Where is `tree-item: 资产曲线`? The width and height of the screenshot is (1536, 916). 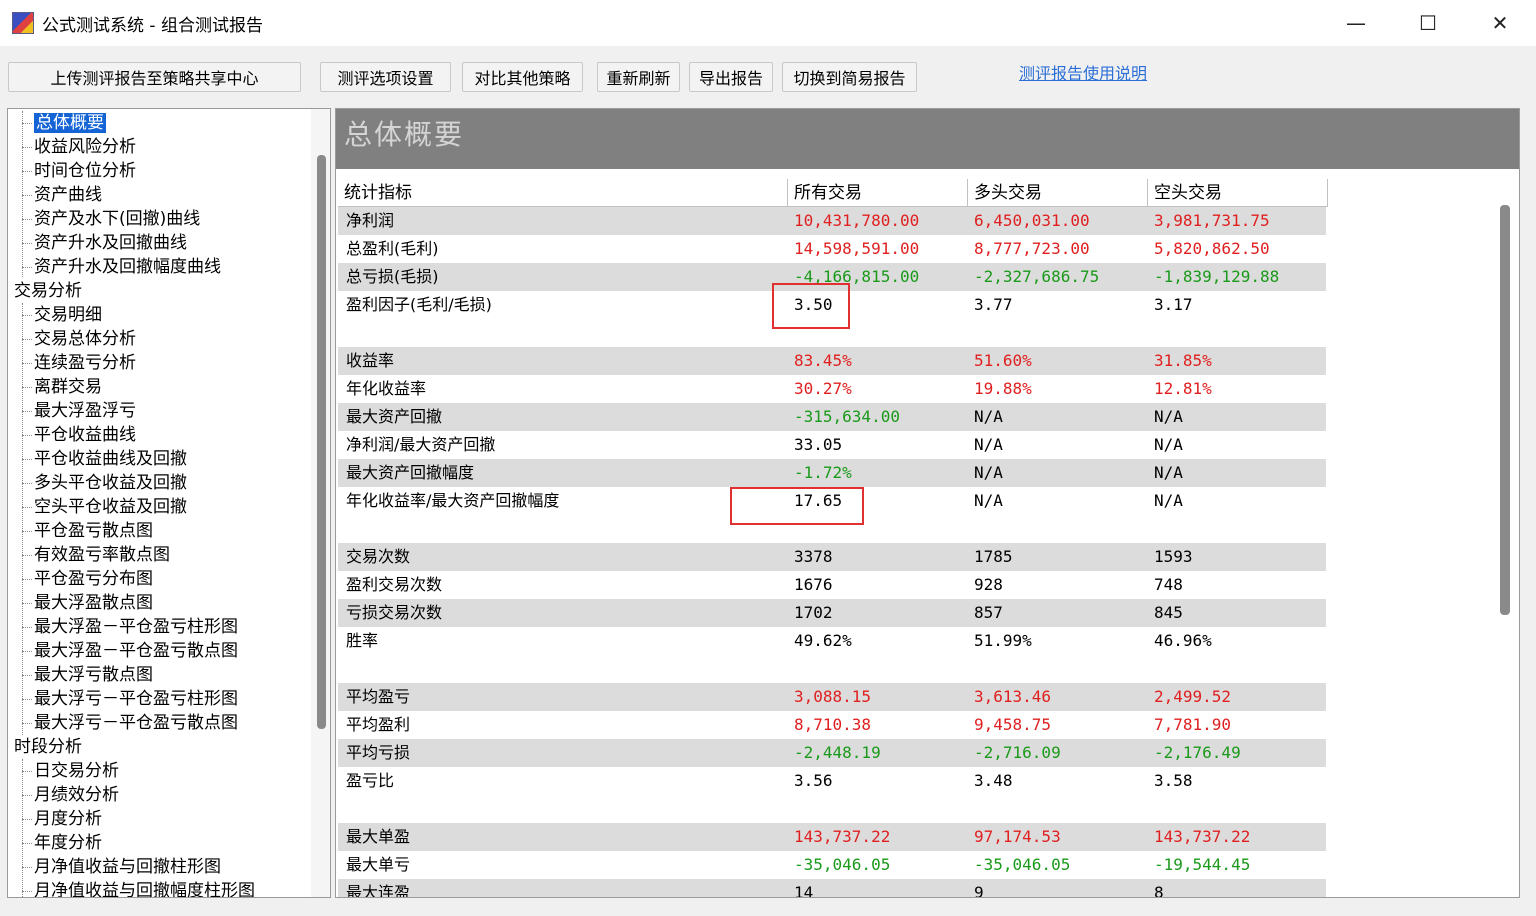
tree-item: 资产曲线 is located at coordinates (68, 195).